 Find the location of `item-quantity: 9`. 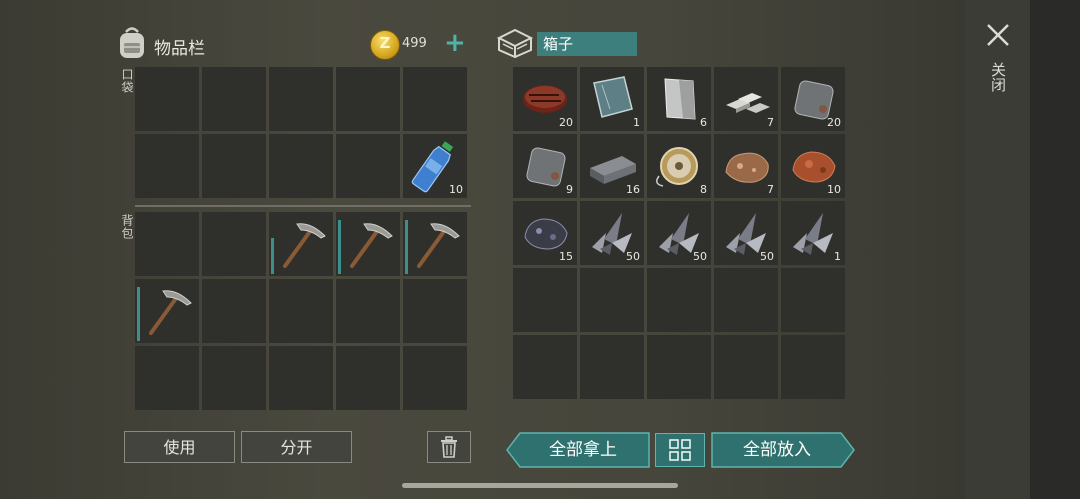

item-quantity: 9 is located at coordinates (569, 189).